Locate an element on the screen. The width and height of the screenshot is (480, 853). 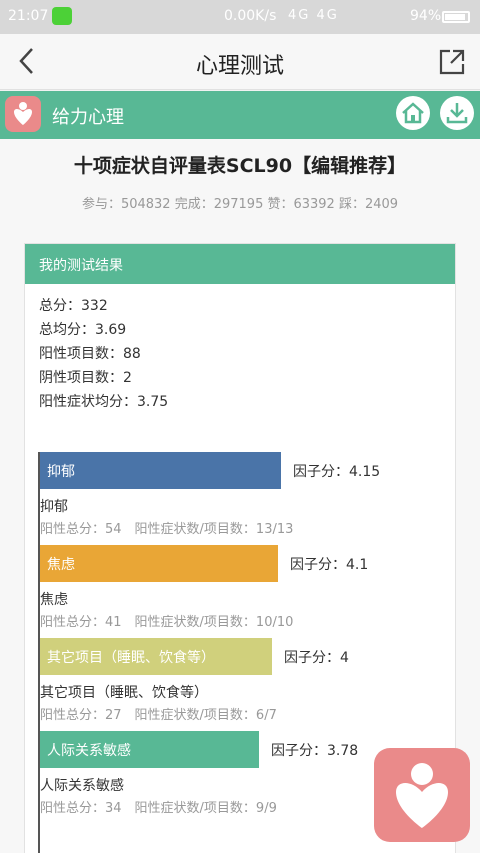
floating-app-logo is located at coordinates (422, 795).